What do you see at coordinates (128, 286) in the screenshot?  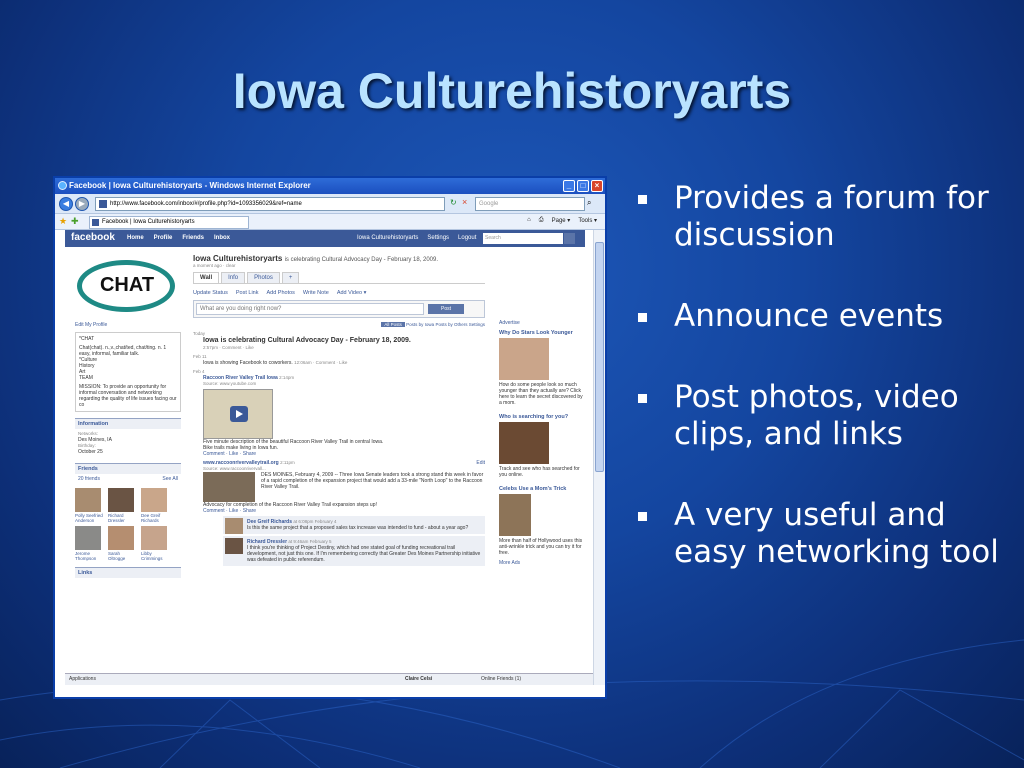 I see `profile-picture: CHAT` at bounding box center [128, 286].